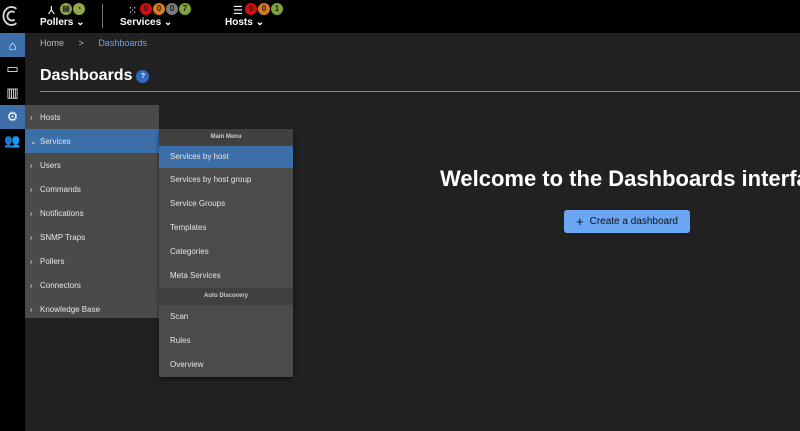  Describe the element at coordinates (95, 76) in the screenshot. I see `page-title: Dashboards?` at that location.